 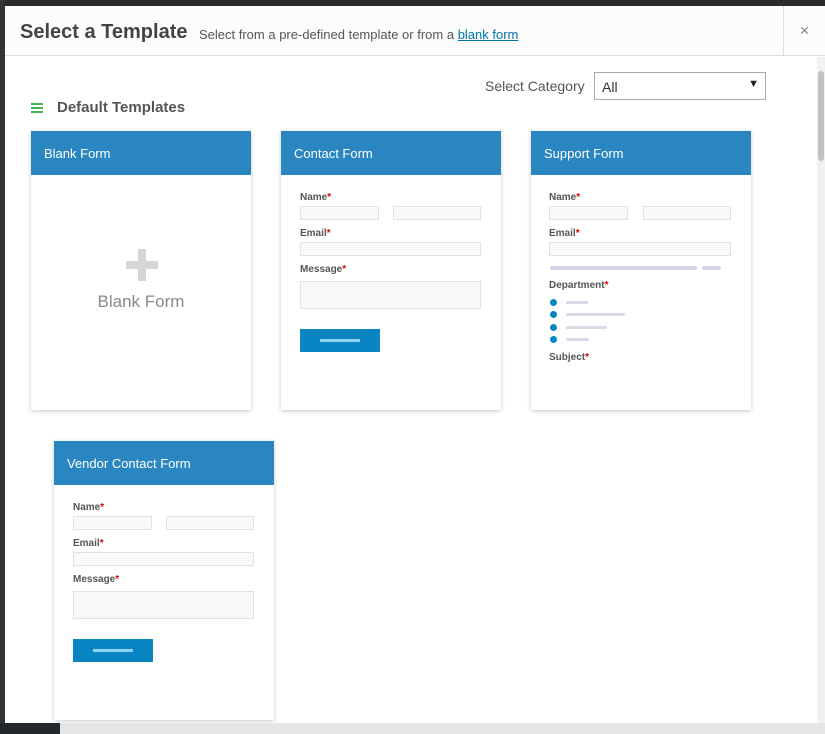 What do you see at coordinates (641, 292) in the screenshot?
I see `card-preview: Name* Email* Department* Subject*` at bounding box center [641, 292].